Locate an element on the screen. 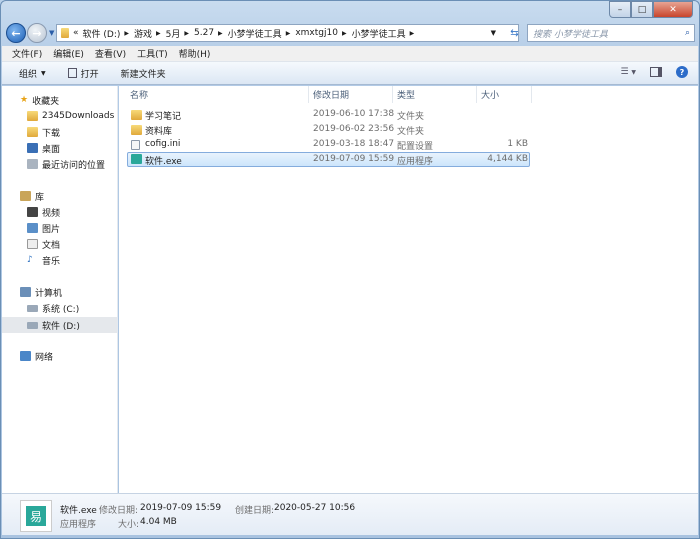 Image resolution: width=700 pixels, height=539 pixels. menu-edit: 编辑(E) is located at coordinates (68, 53).